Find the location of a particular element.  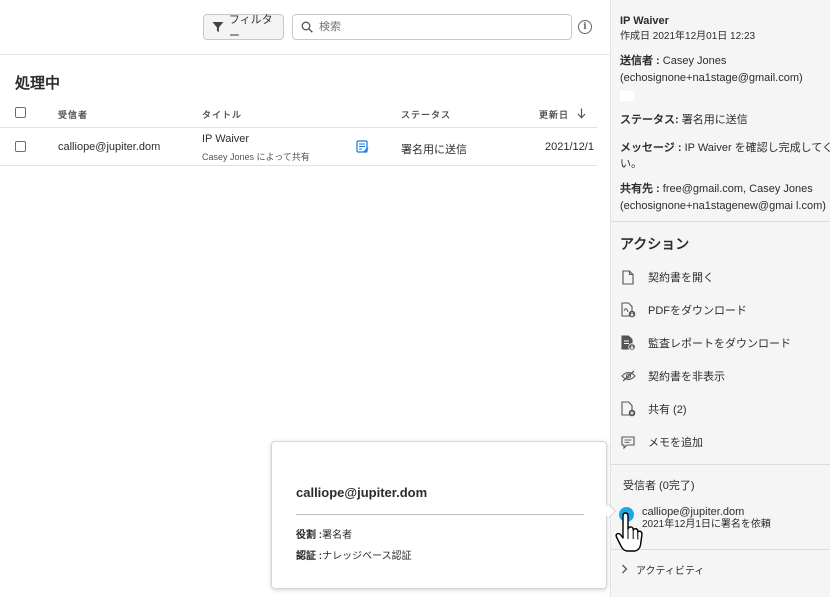

action-download-pdf: PDFをダウンロード is located at coordinates (683, 310).